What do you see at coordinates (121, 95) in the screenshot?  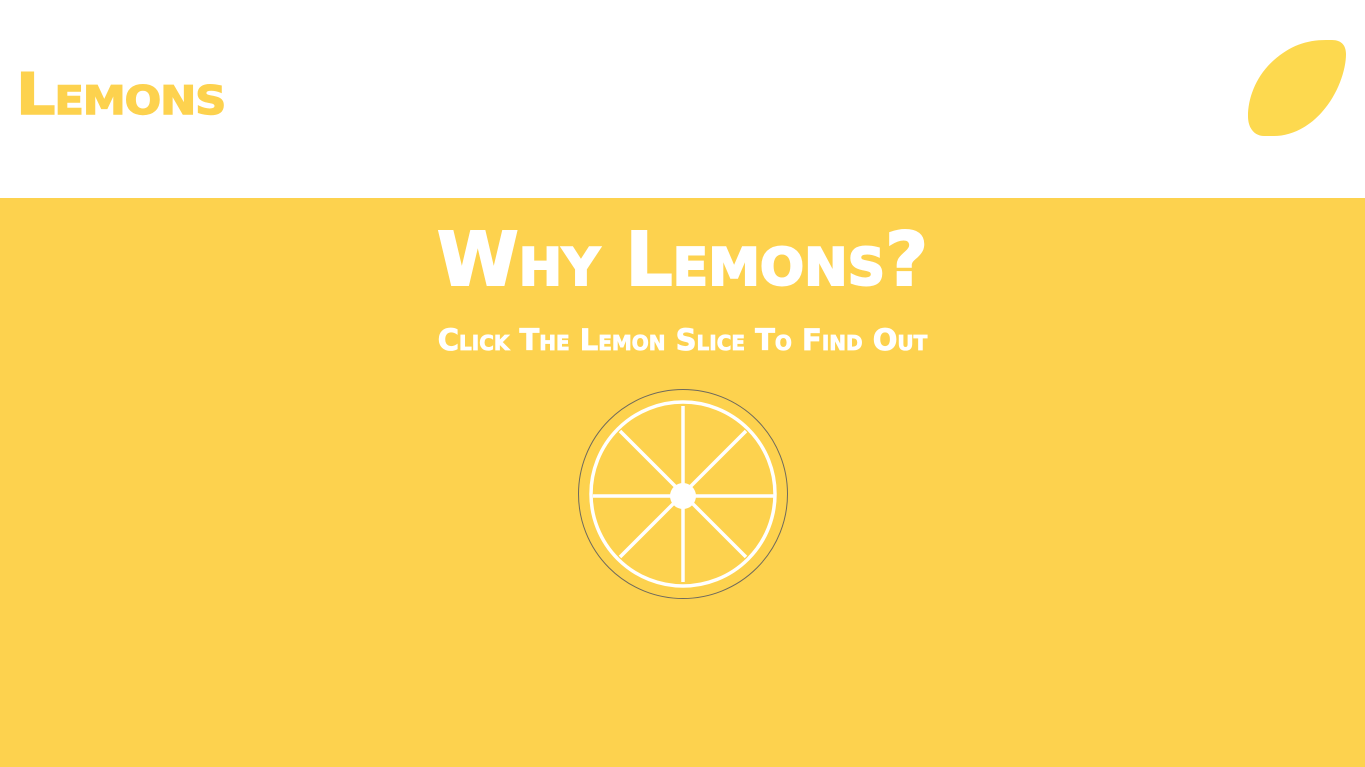 I see `site-logo-text: Lemons` at bounding box center [121, 95].